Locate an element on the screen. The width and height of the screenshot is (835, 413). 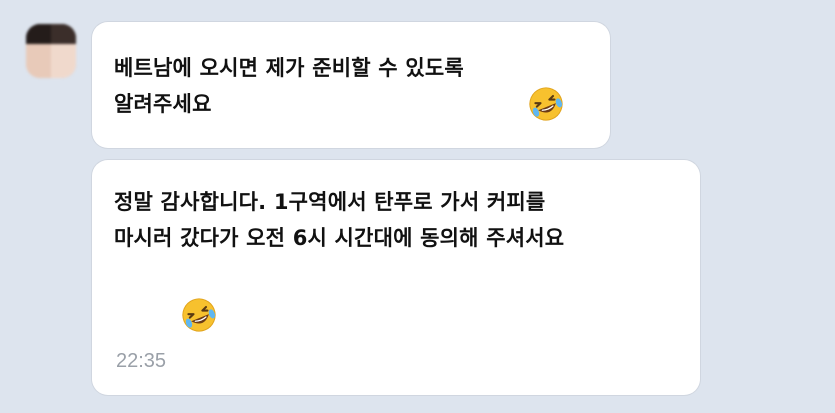
message-text: 베트남에 오시면 제가 준비할 수 있도록 알려주세요 is located at coordinates (289, 86).